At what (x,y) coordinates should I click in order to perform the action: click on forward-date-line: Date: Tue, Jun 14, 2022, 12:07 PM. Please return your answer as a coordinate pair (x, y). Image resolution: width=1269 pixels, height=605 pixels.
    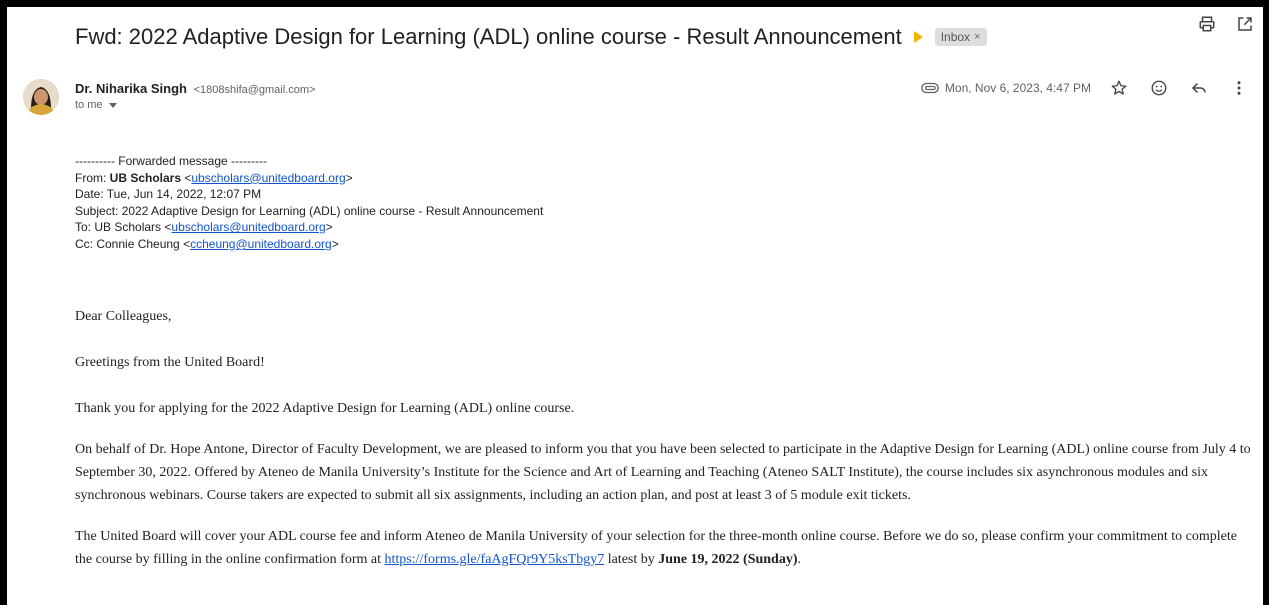
    Looking at the image, I should click on (168, 194).